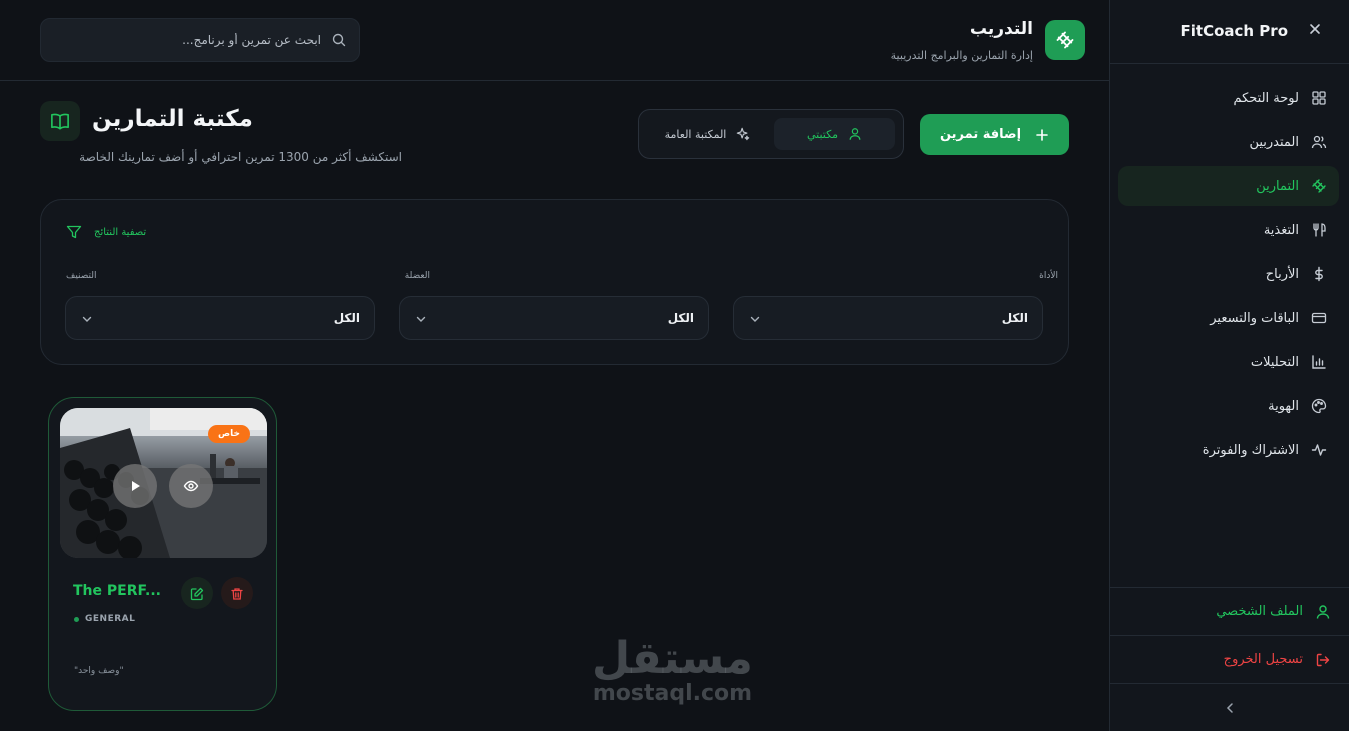 This screenshot has height=731, width=1349. Describe the element at coordinates (220, 318) in the screenshot. I see `category-select: الكل` at that location.